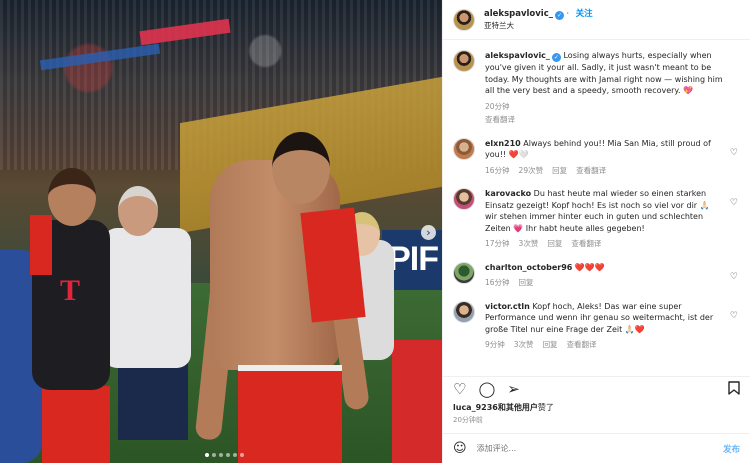 This screenshot has height=463, width=750. I want to click on sponsor-banner-text: PIF, so click(413, 259).